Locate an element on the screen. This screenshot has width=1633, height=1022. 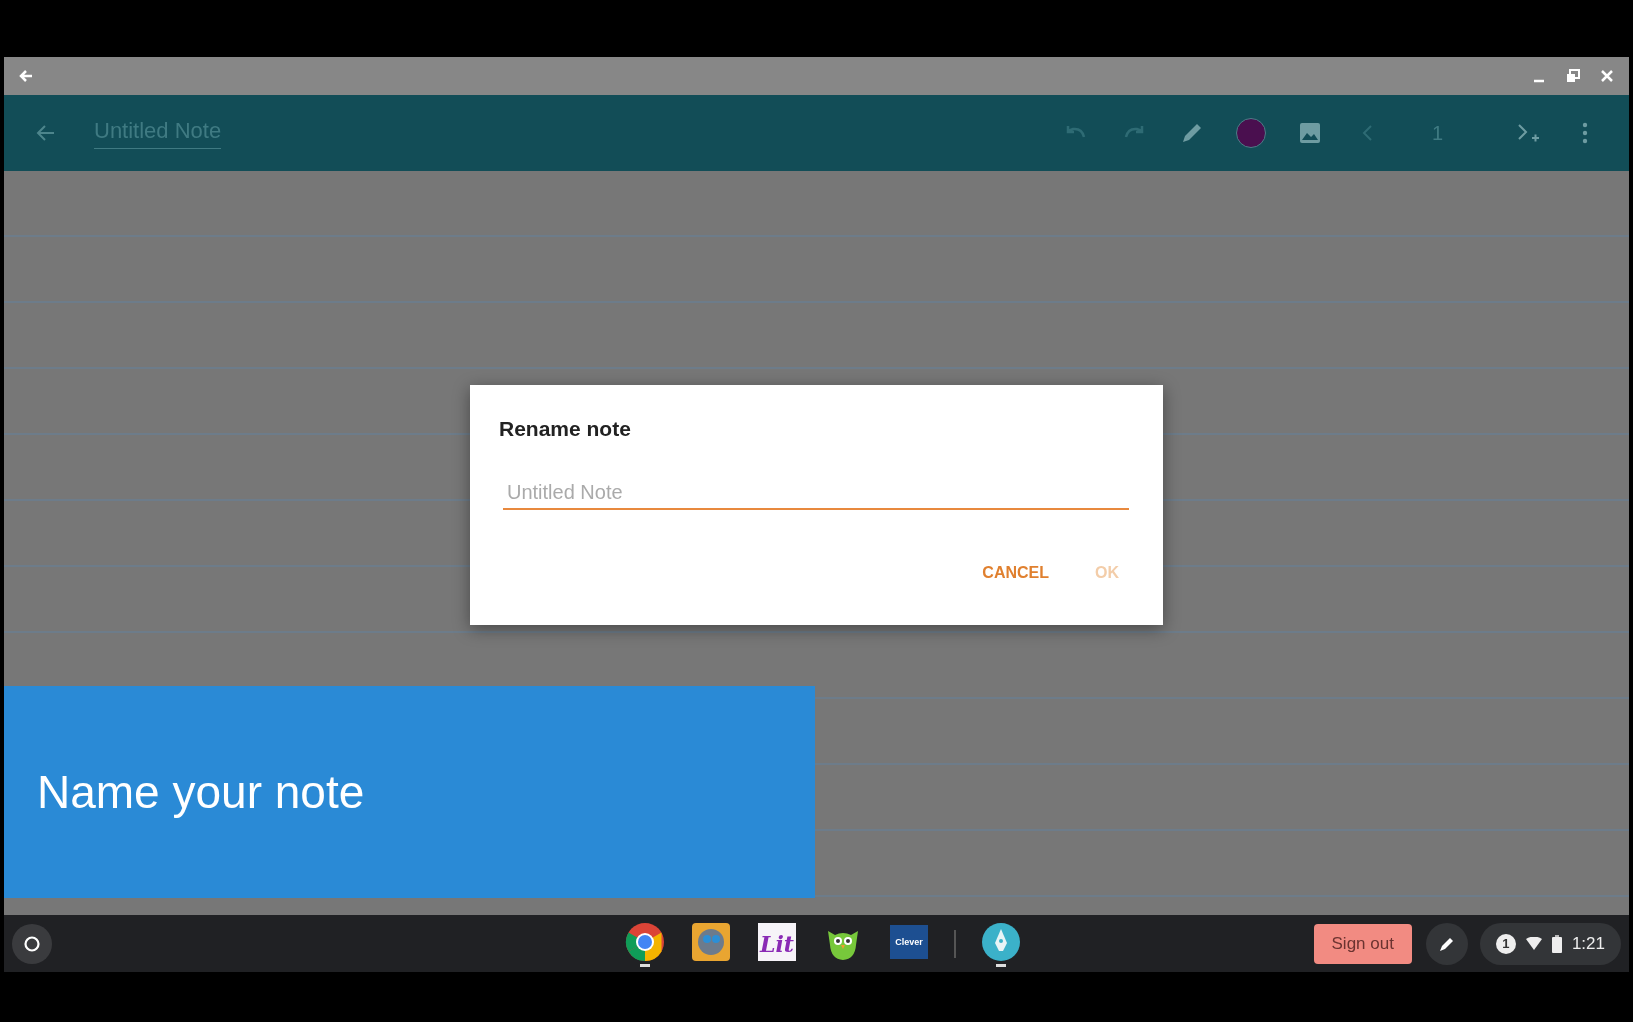
launcher-button is located at coordinates (32, 943).